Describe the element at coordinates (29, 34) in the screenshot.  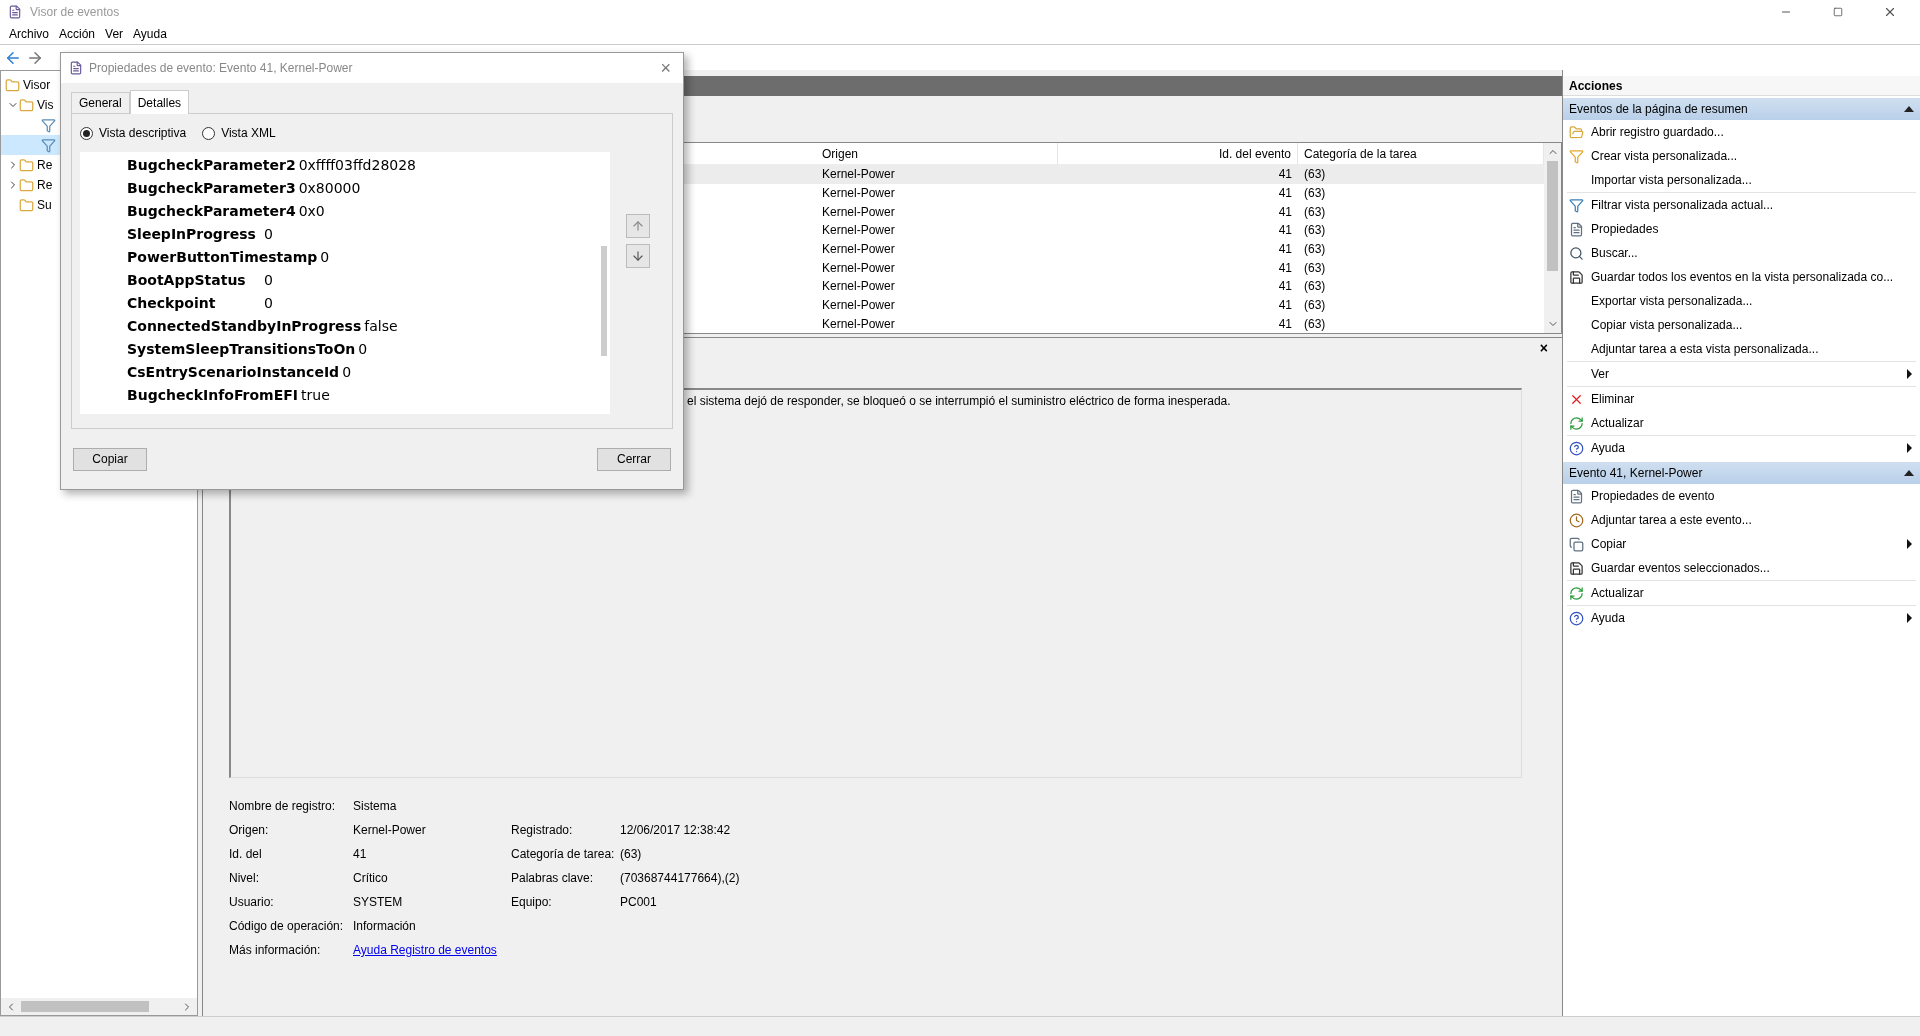
I see `menu-item: Archivo` at that location.